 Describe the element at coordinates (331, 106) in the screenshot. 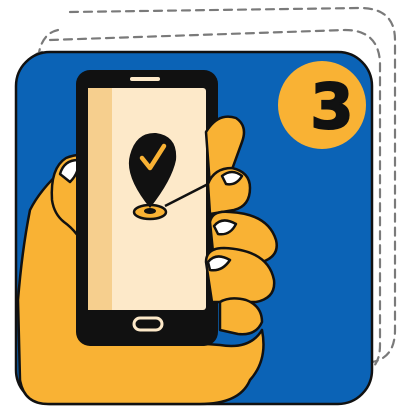

I see `step-number: 3` at that location.